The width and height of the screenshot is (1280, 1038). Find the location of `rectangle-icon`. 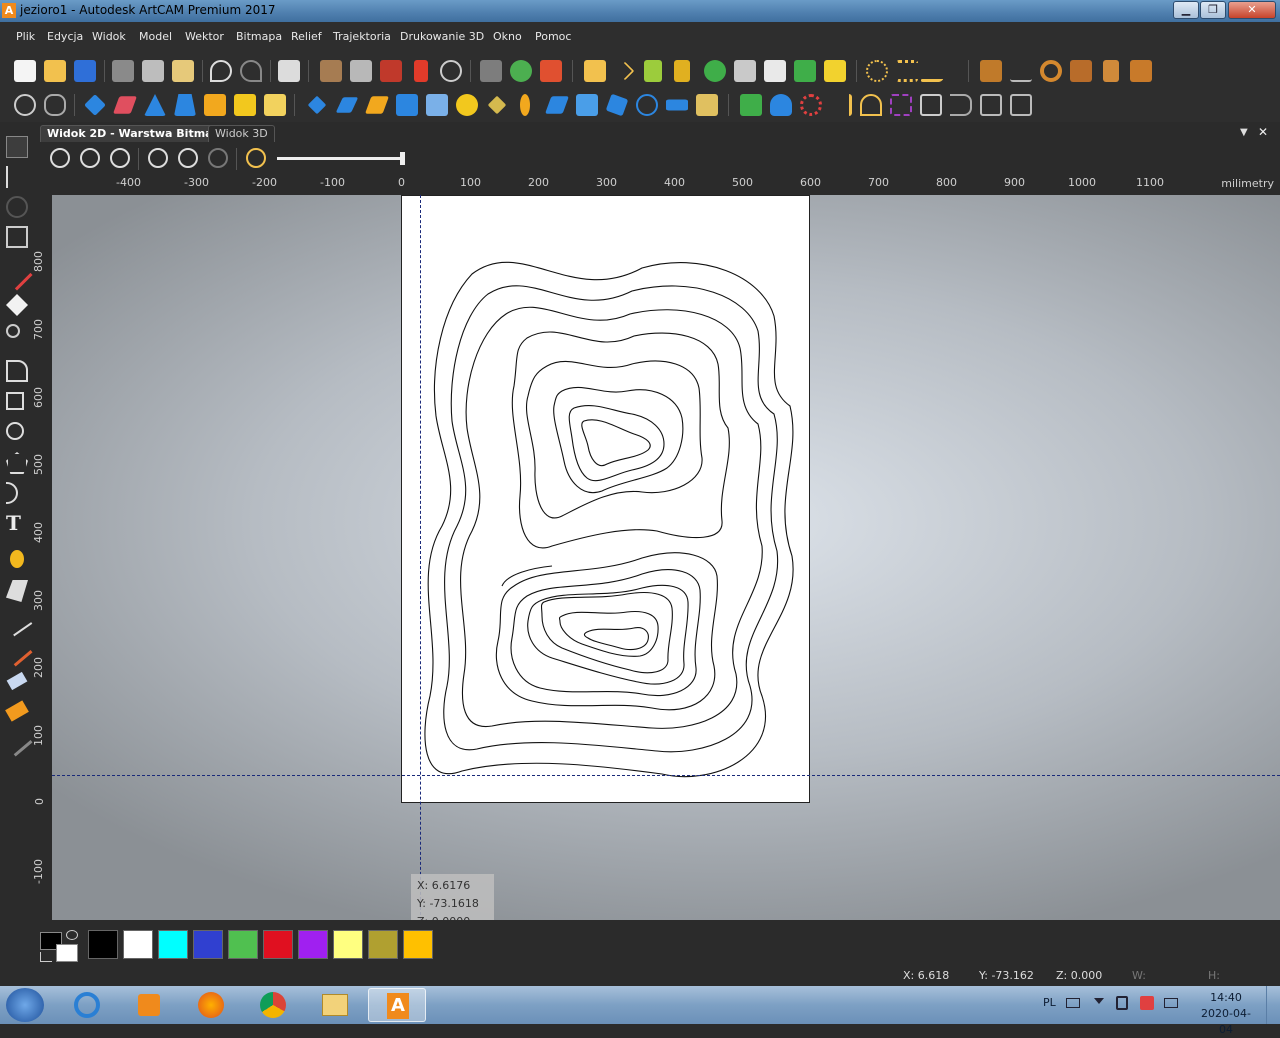

rectangle-icon is located at coordinates (15, 401).